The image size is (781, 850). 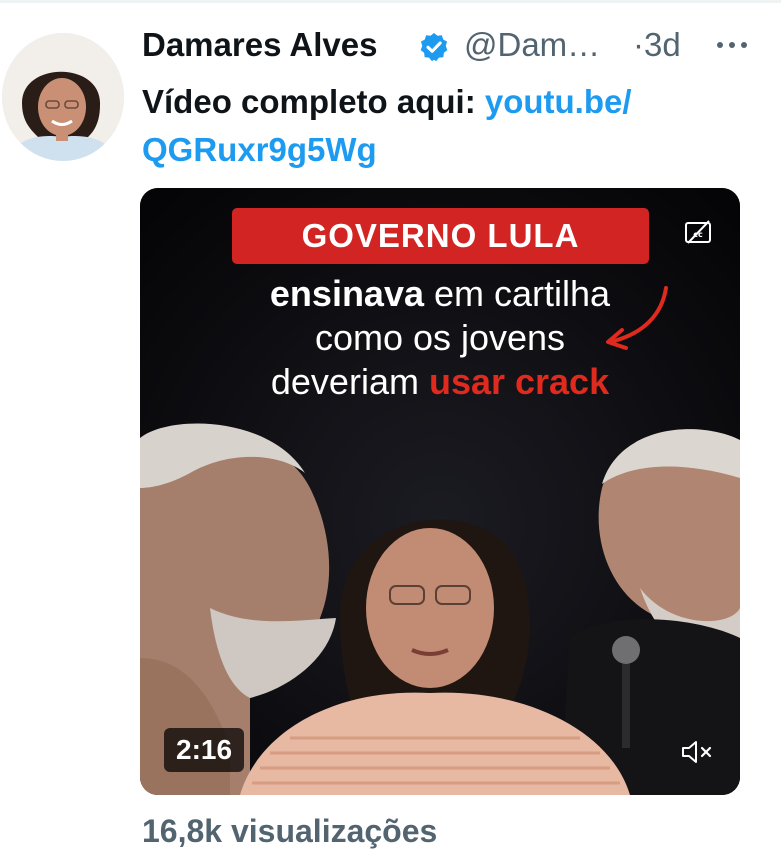 What do you see at coordinates (558, 101) in the screenshot?
I see `tweet-link-part1: youtu.be/` at bounding box center [558, 101].